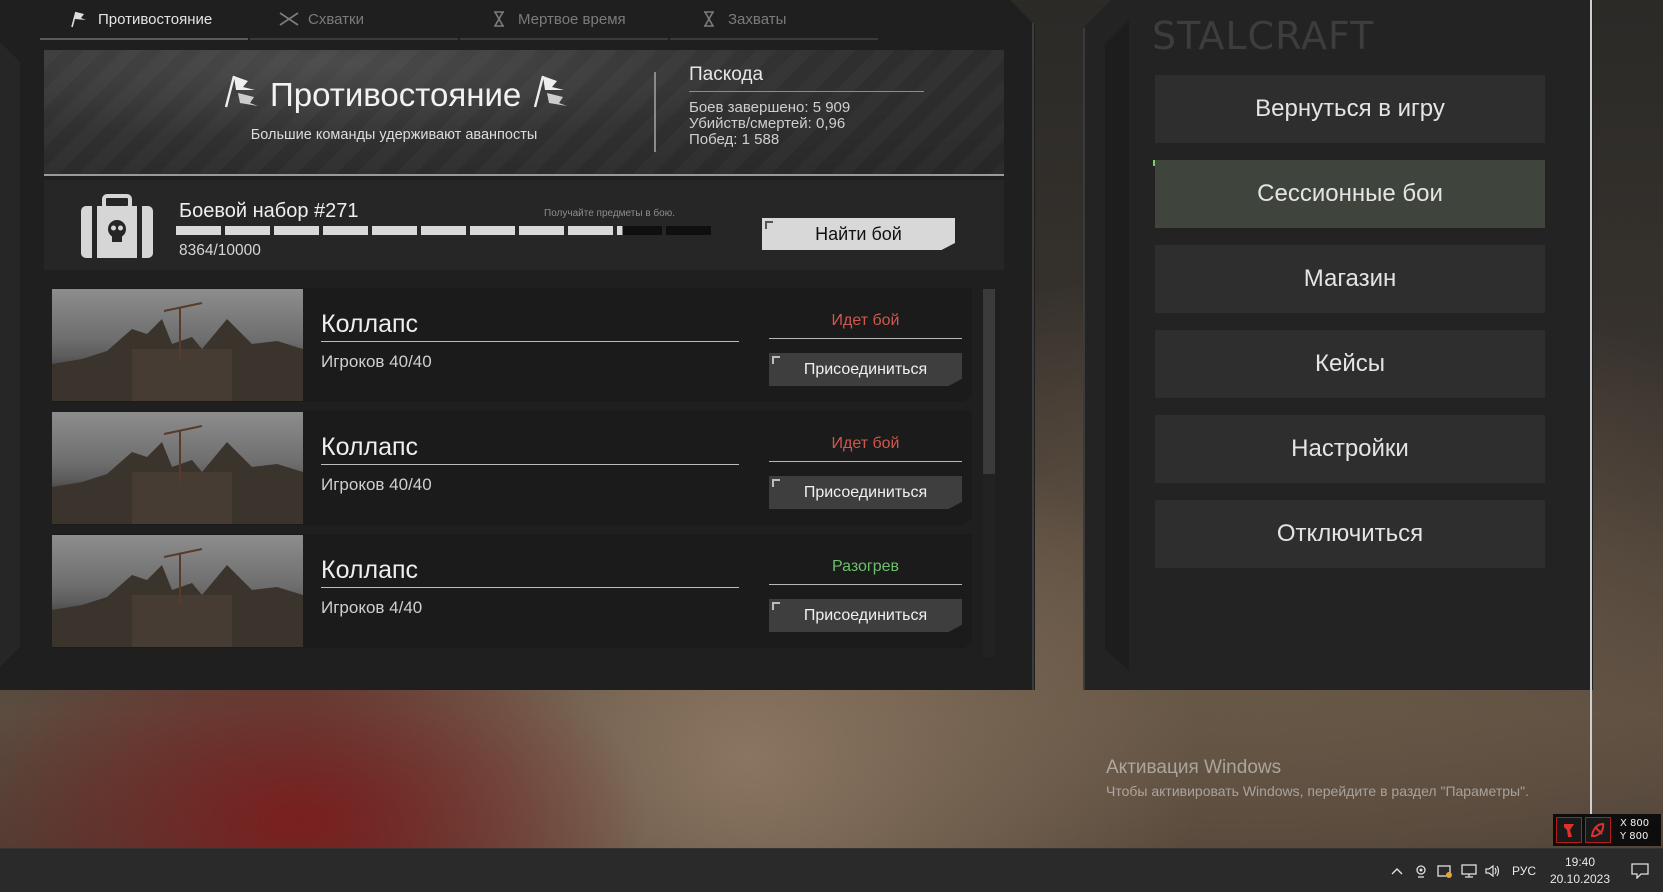  Describe the element at coordinates (1350, 194) in the screenshot. I see `menu-session-battles: Сессионные бои` at that location.